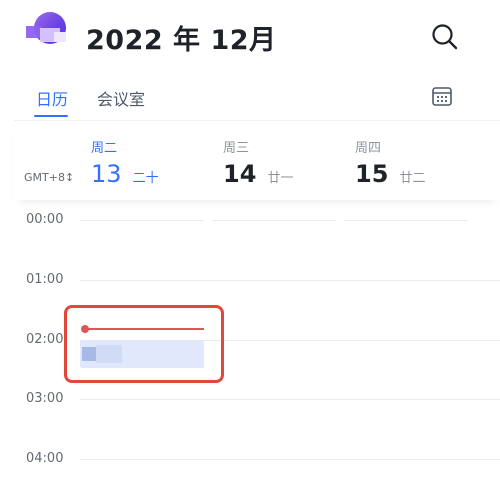 The width and height of the screenshot is (500, 482). Describe the element at coordinates (144, 344) in the screenshot. I see `annotation-highlight-box` at that location.